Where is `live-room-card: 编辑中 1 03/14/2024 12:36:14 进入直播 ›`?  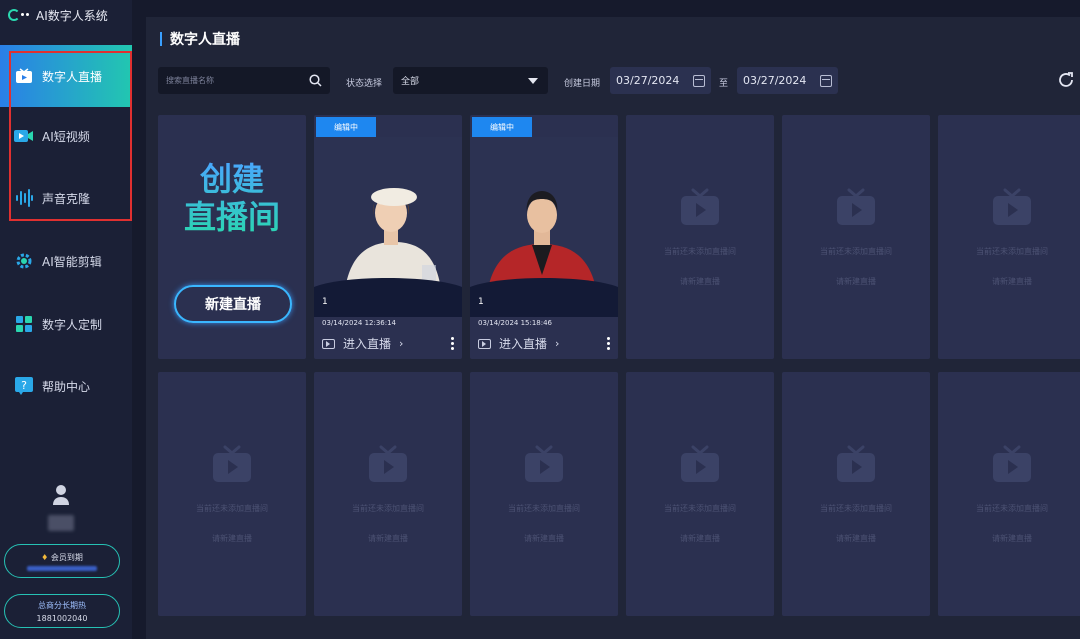 live-room-card: 编辑中 1 03/14/2024 12:36:14 进入直播 › is located at coordinates (388, 237).